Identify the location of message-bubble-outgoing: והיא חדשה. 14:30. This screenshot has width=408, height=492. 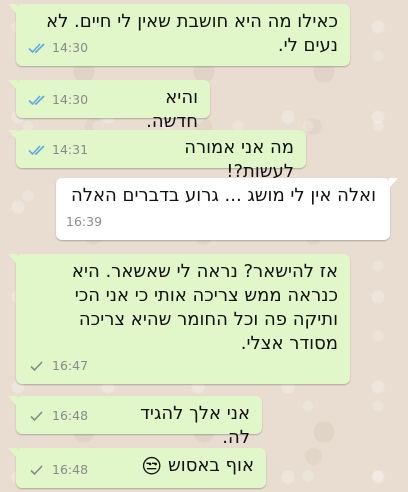
(109, 106).